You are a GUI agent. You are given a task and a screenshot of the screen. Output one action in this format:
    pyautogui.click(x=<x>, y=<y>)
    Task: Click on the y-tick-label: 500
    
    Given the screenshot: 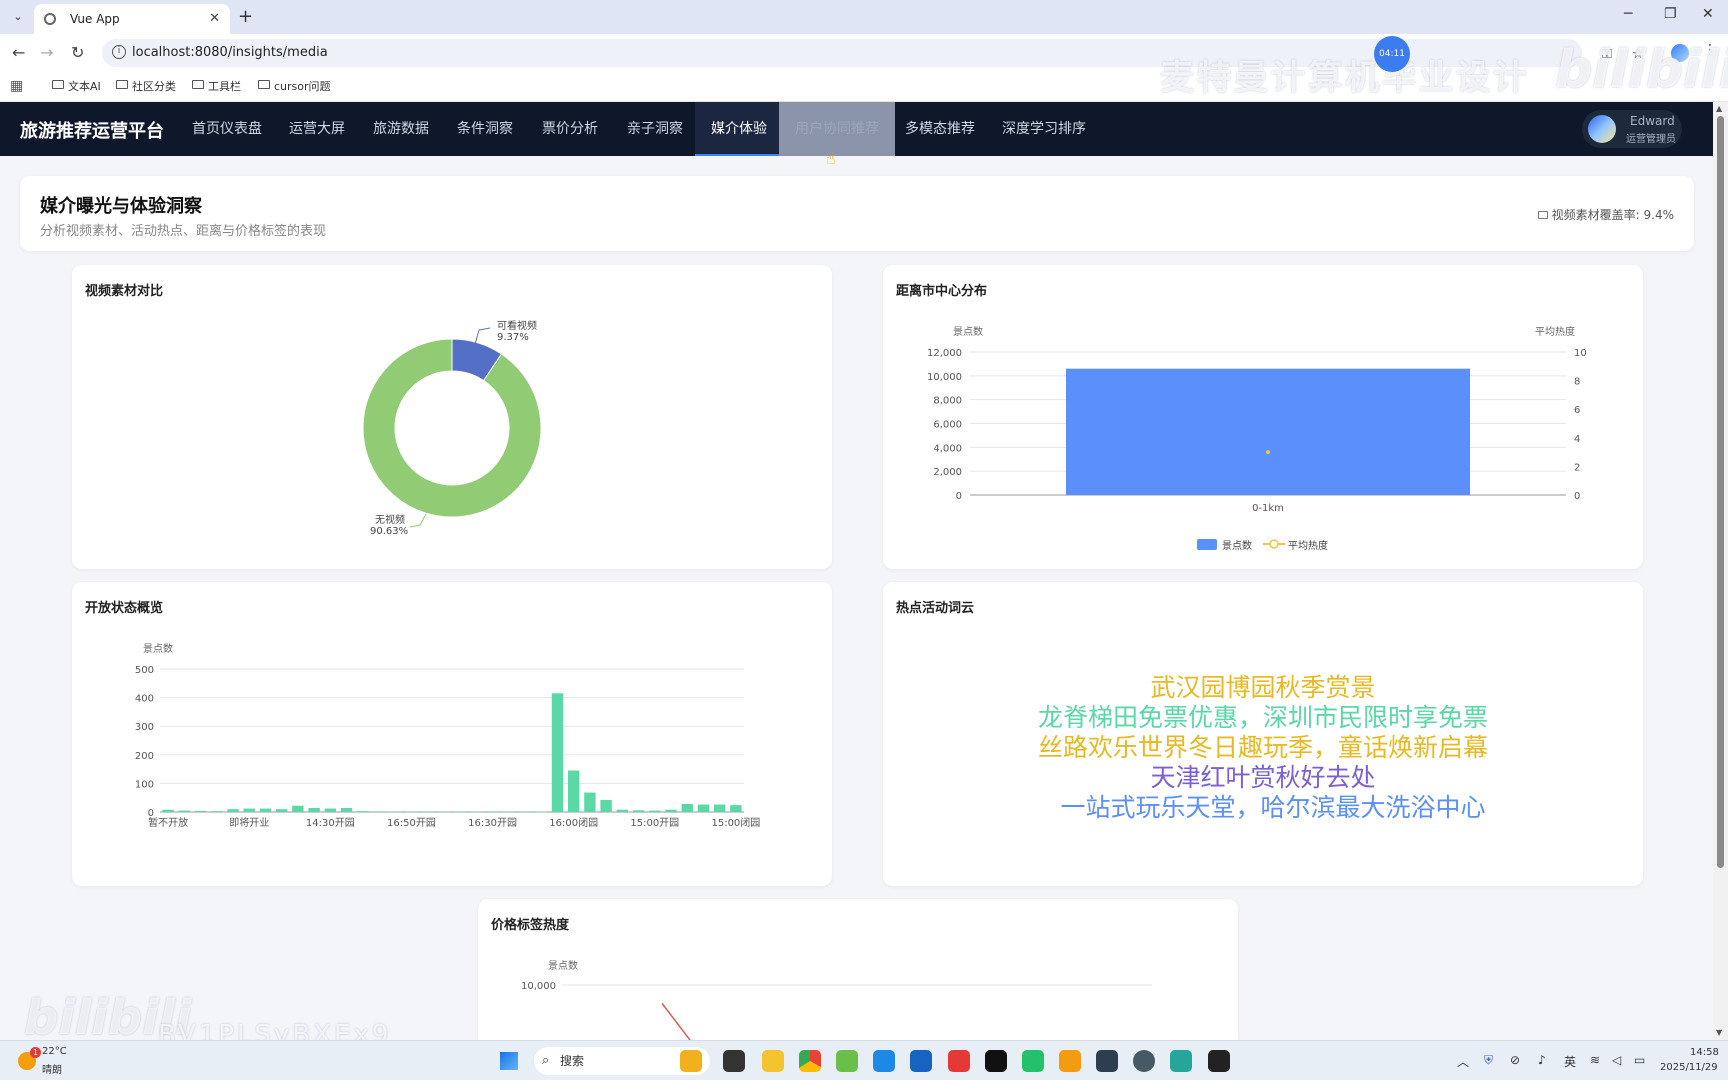 What is the action you would take?
    pyautogui.click(x=144, y=670)
    